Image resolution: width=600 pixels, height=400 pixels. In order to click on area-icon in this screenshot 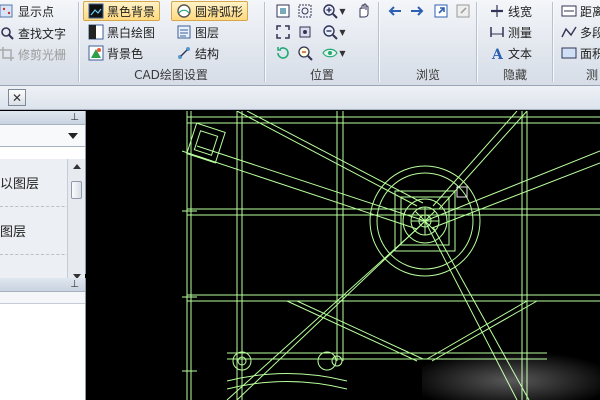, I will do `click(569, 53)`.